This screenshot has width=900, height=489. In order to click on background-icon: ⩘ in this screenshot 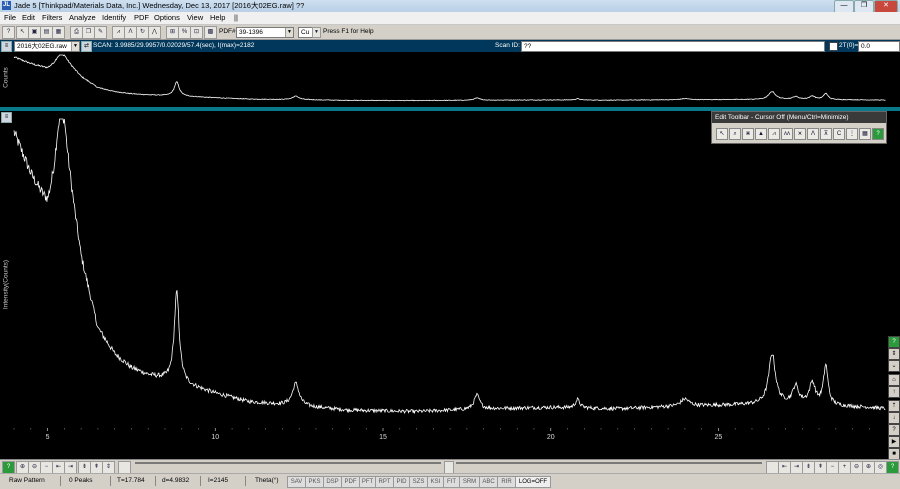, I will do `click(774, 134)`.